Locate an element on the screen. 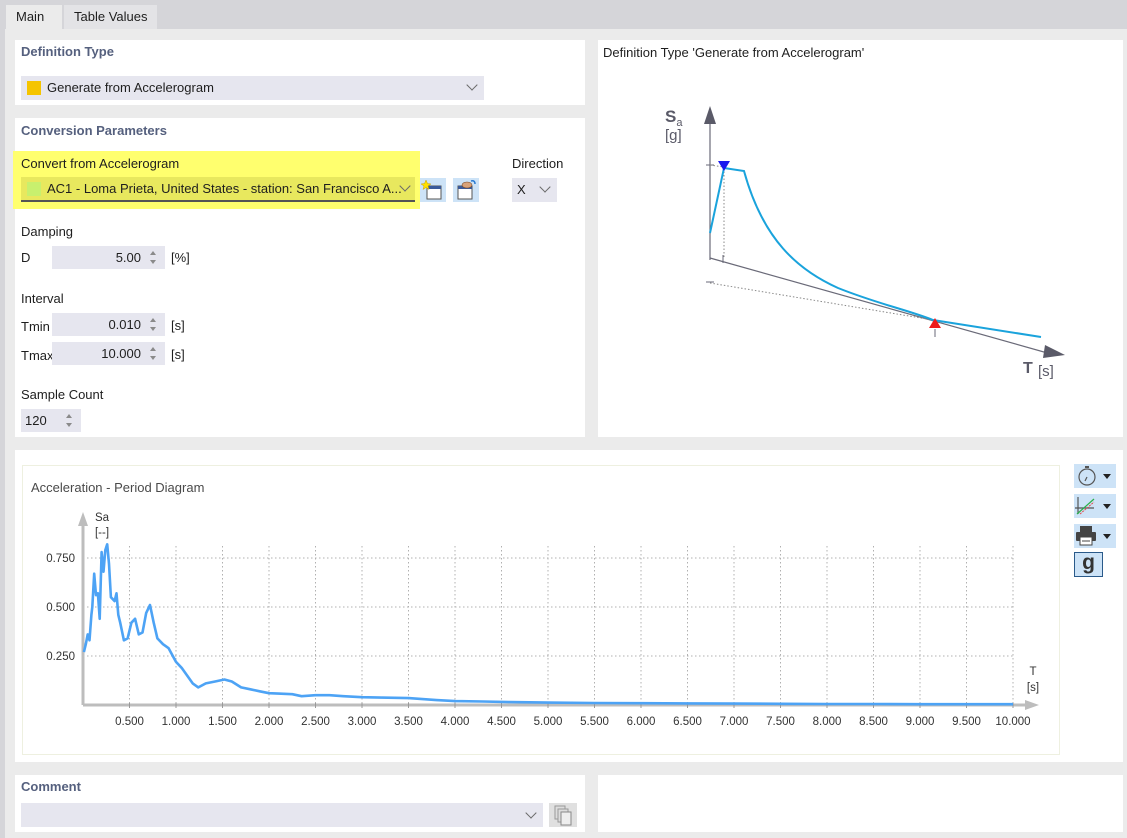  gravity-units-icon: g is located at coordinates (1088, 562).